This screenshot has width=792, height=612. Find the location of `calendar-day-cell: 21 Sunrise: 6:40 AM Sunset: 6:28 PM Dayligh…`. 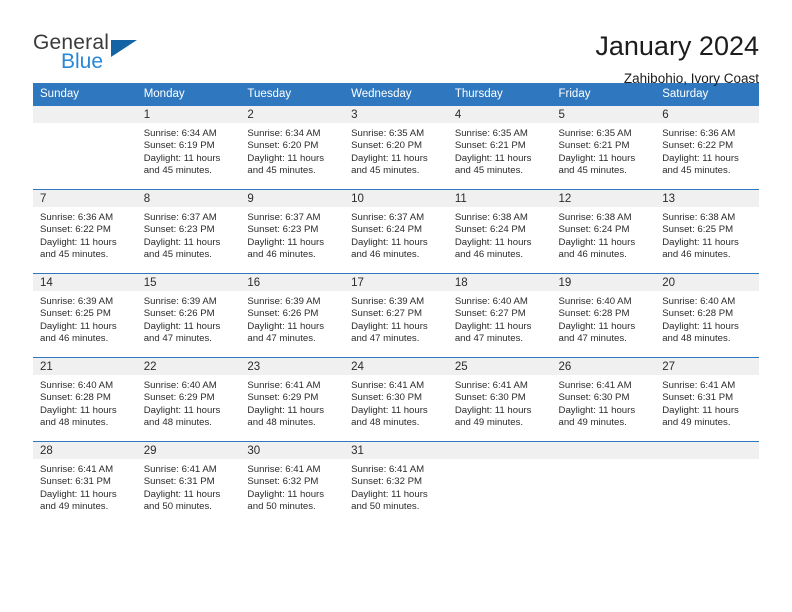

calendar-day-cell: 21 Sunrise: 6:40 AM Sunset: 6:28 PM Dayligh… is located at coordinates (85, 399).